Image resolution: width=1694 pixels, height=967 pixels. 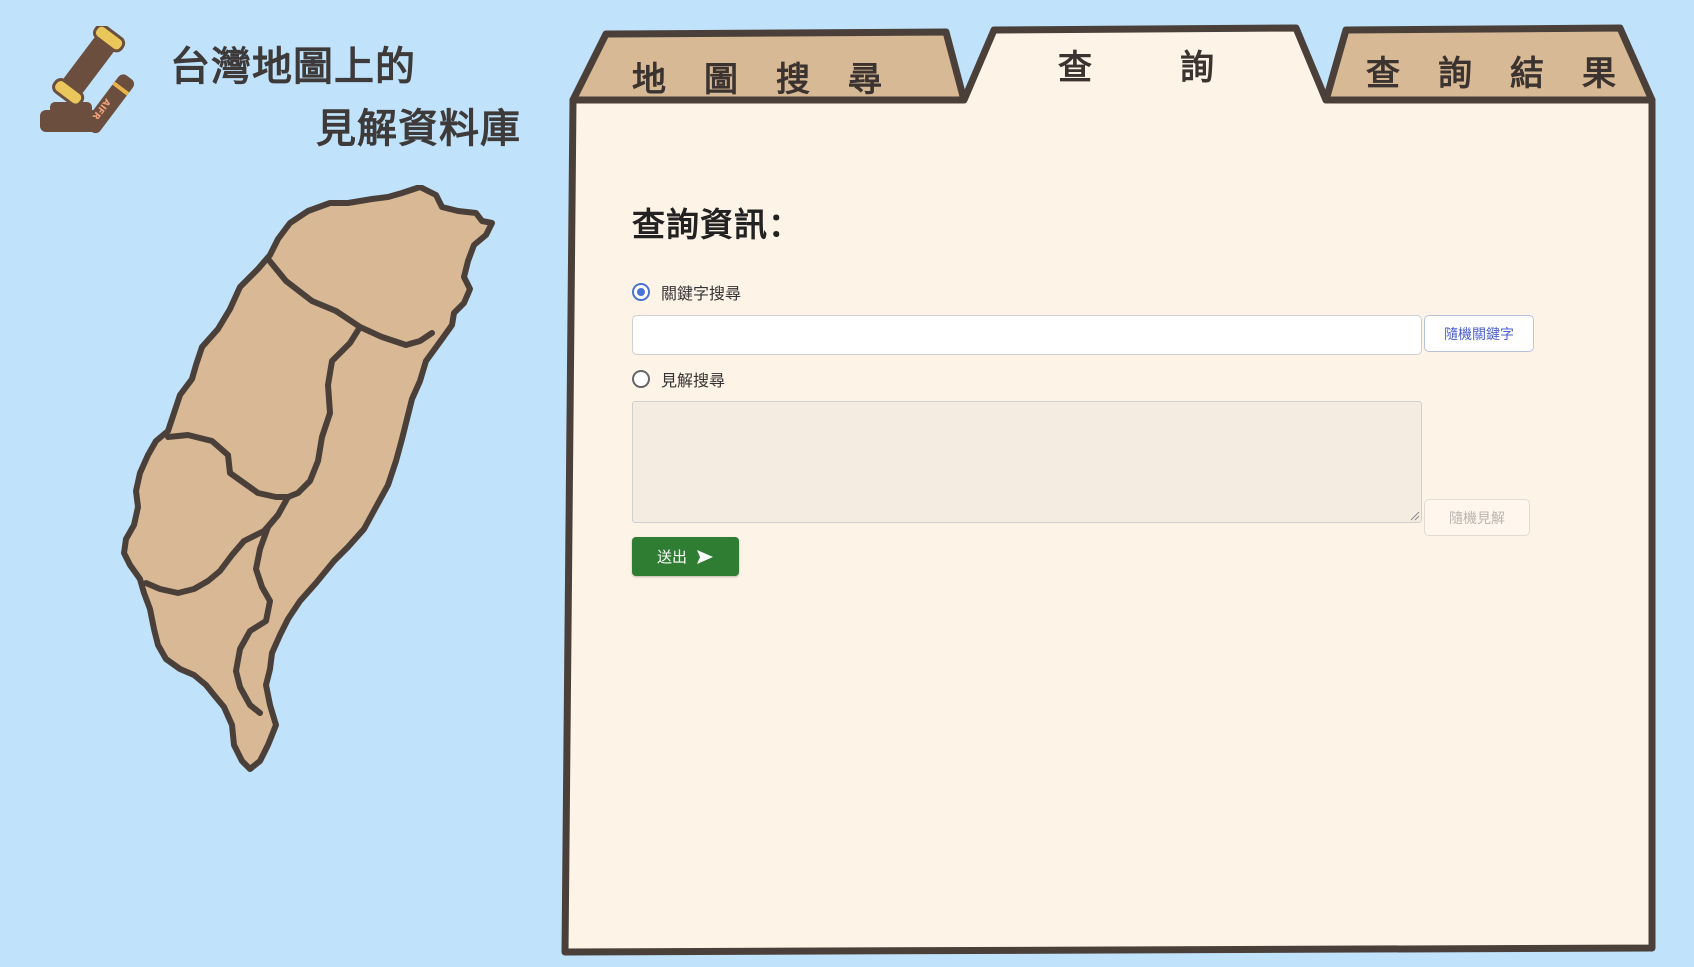 What do you see at coordinates (1479, 333) in the screenshot?
I see `random-keyword-button: 隨機關鍵字` at bounding box center [1479, 333].